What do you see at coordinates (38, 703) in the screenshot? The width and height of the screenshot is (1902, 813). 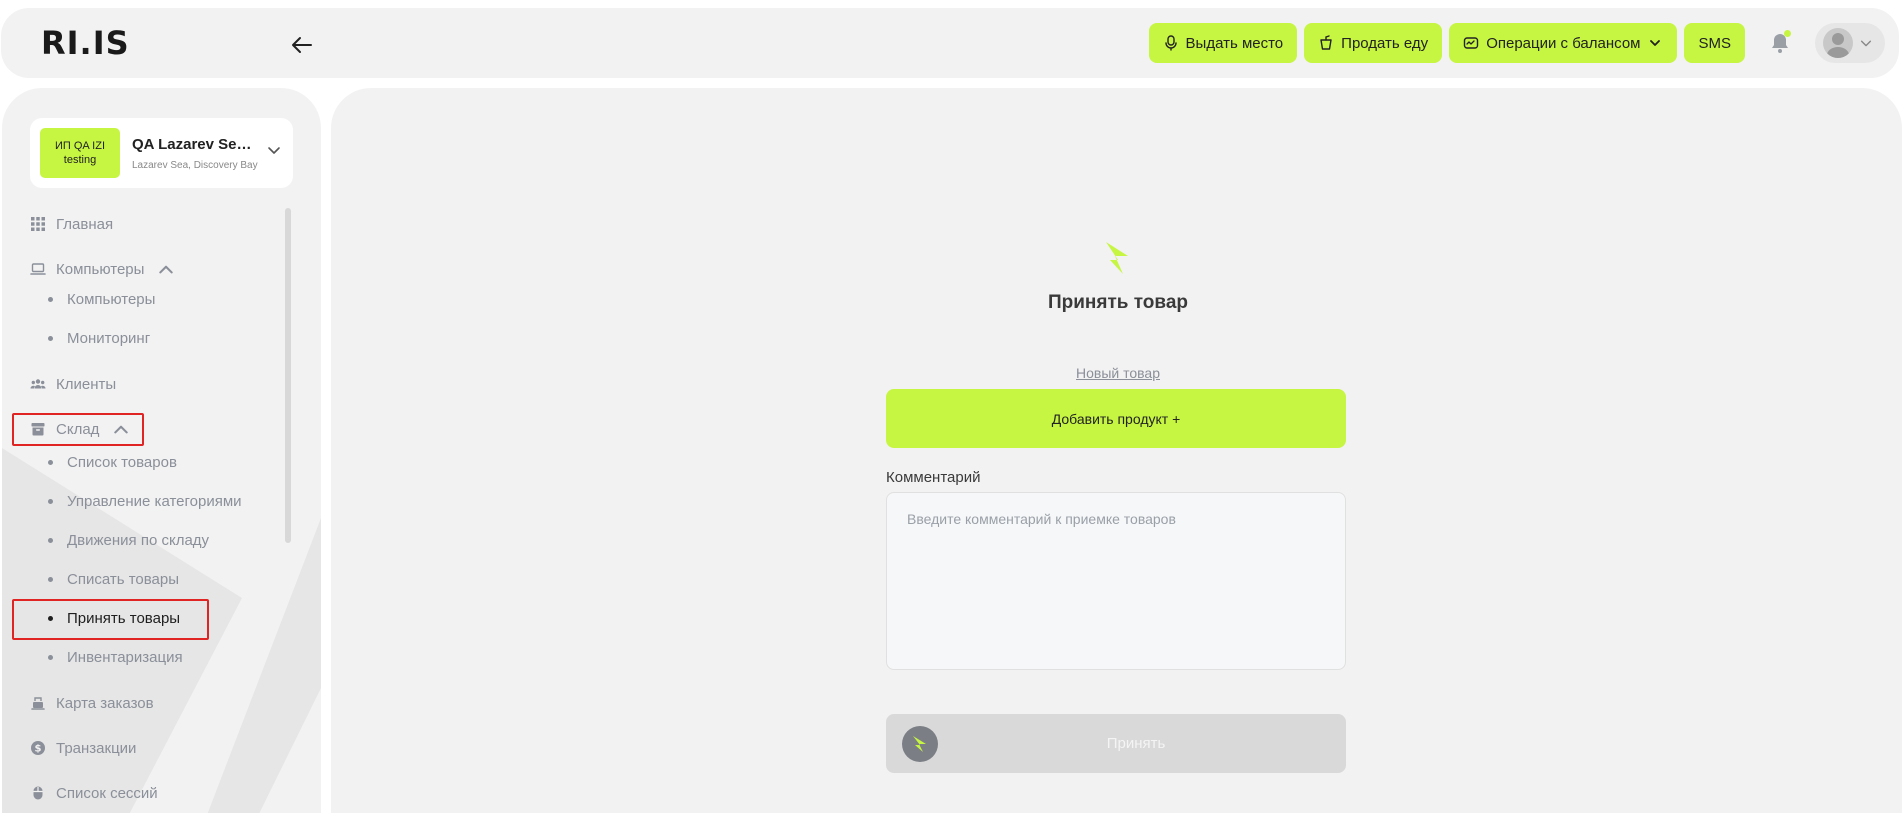 I see `orders-icon` at bounding box center [38, 703].